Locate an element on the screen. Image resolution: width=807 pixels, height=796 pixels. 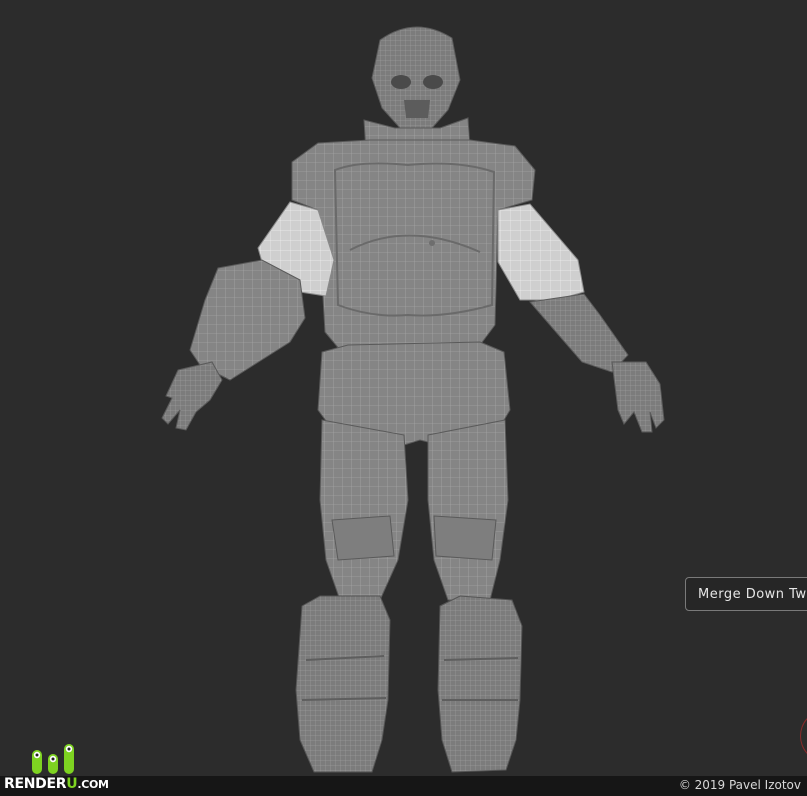
renderu-logo-text: RENDERU.COM is located at coordinates (56, 784).